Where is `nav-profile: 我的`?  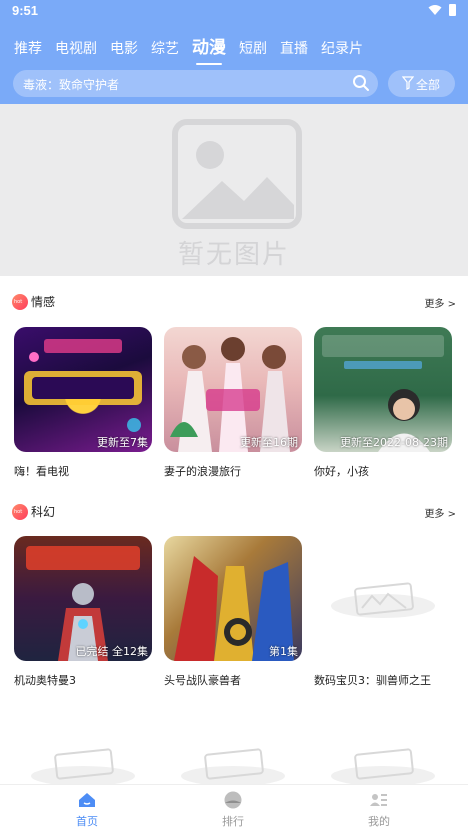 nav-profile: 我的 is located at coordinates (379, 810).